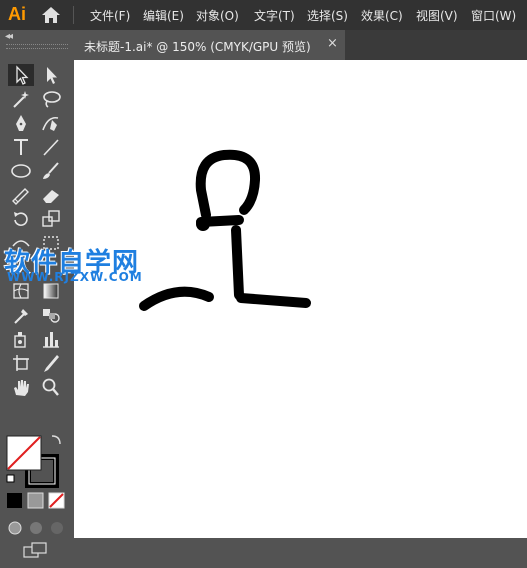  What do you see at coordinates (274, 15) in the screenshot?
I see `menu-type: 文字(T)` at bounding box center [274, 15].